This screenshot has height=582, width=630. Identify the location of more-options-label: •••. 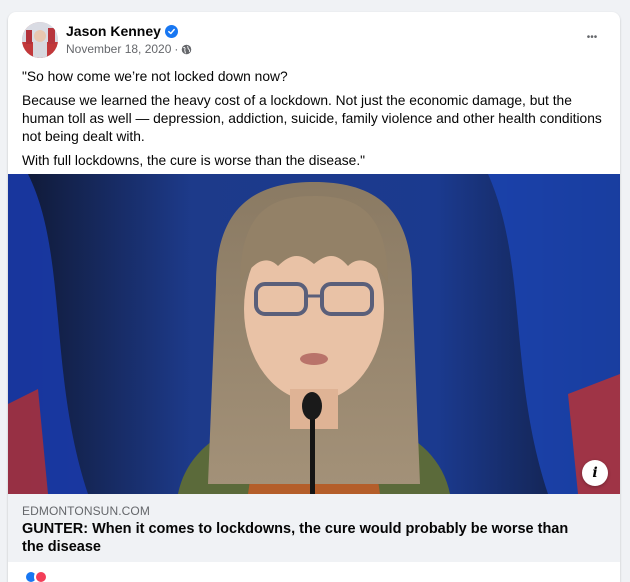
(592, 37).